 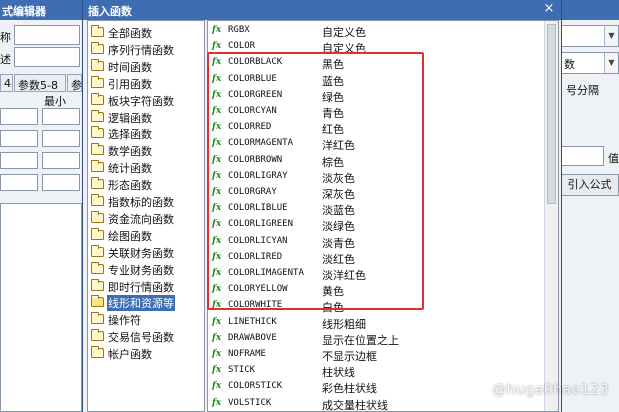 I want to click on category-item: 线形和资源等, so click(x=147, y=303).